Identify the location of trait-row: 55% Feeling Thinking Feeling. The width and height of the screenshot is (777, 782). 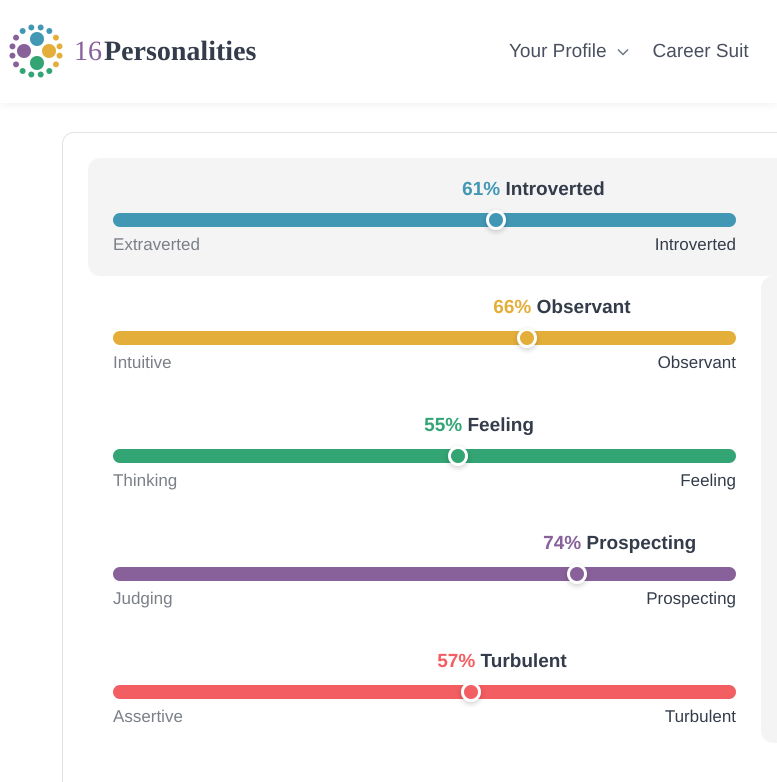
(424, 453).